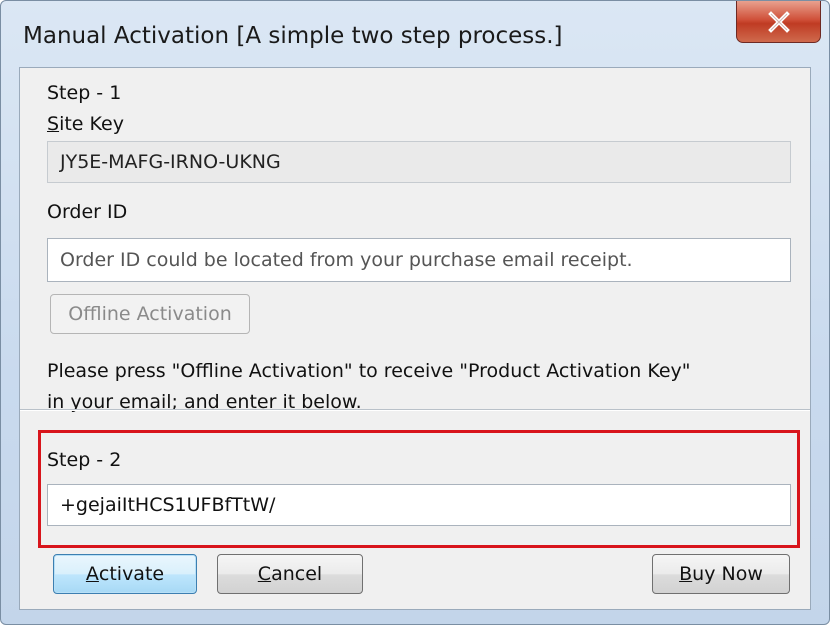 The height and width of the screenshot is (625, 830). I want to click on activate-label-mnemonic: A, so click(92, 574).